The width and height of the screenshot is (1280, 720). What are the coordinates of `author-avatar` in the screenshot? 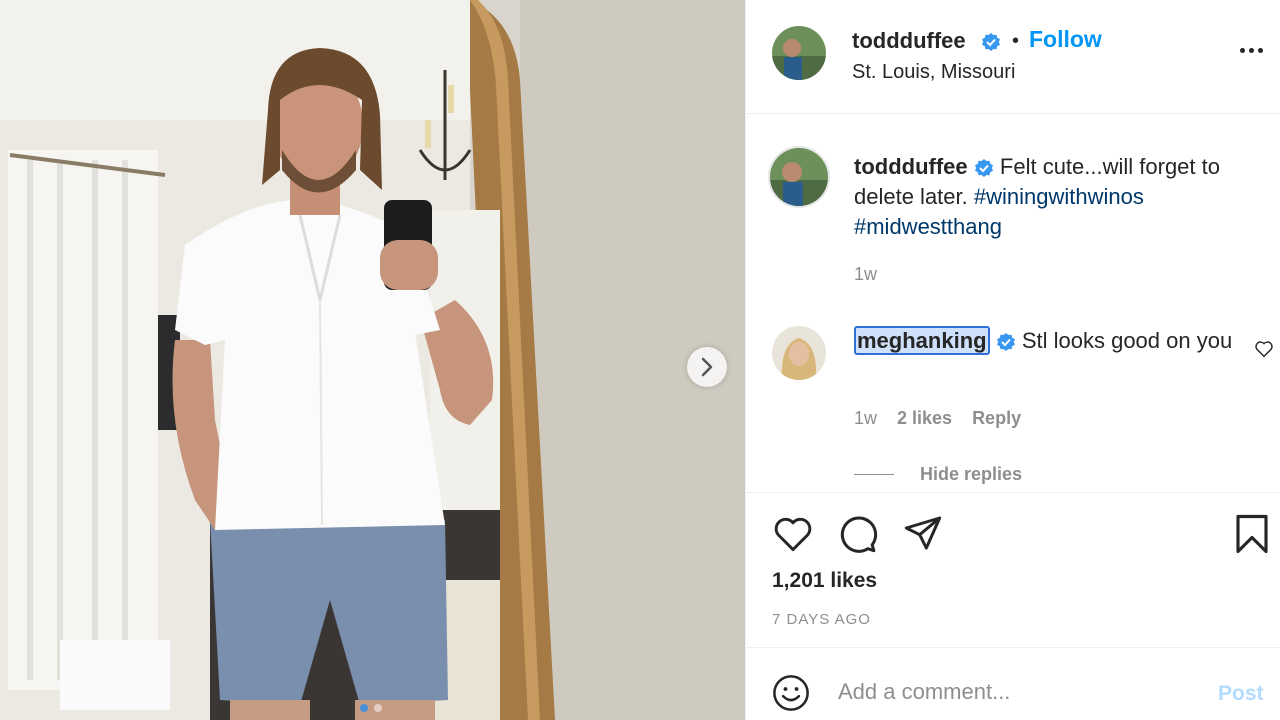 It's located at (799, 53).